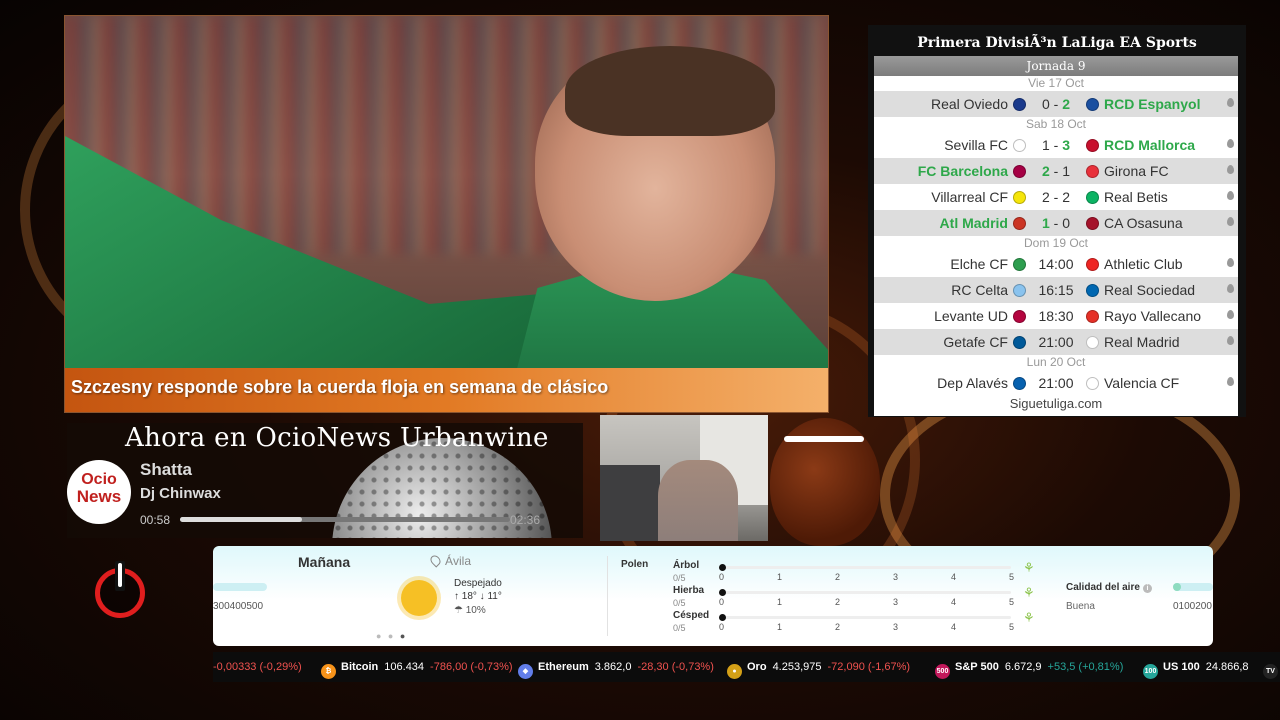  Describe the element at coordinates (838, 602) in the screenshot. I see `scale-tick: 2` at that location.